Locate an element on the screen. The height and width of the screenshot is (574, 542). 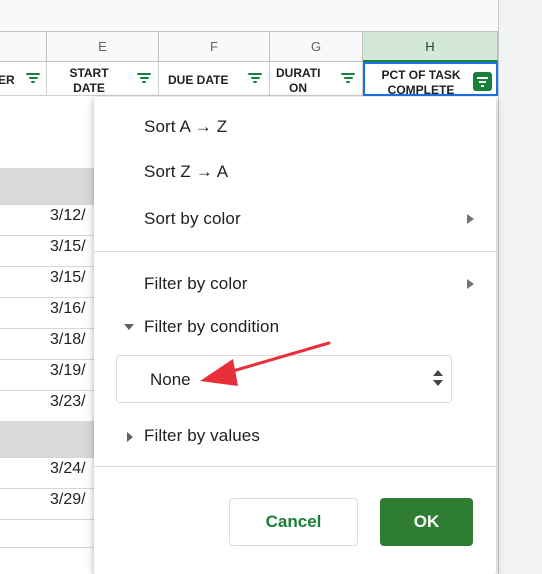
annotation-arrow-head is located at coordinates (219, 372).